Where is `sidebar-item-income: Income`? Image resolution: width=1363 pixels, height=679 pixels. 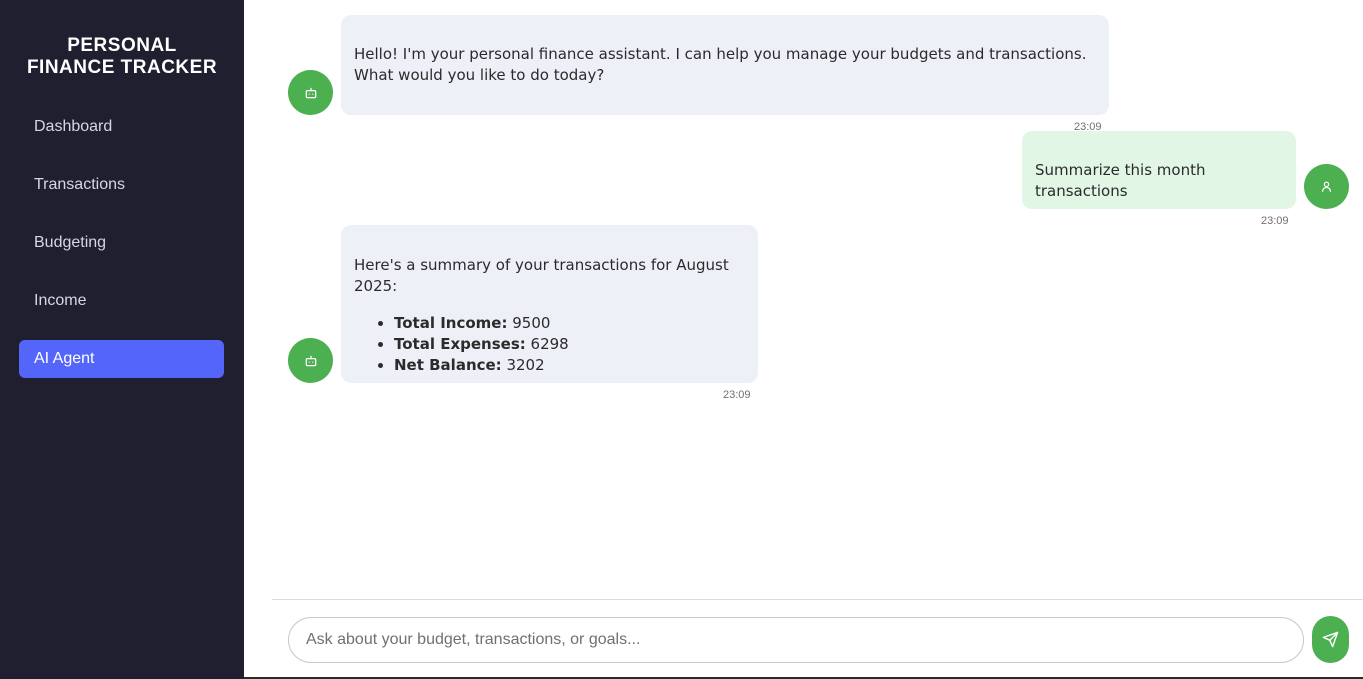
sidebar-item-income: Income is located at coordinates (121, 301).